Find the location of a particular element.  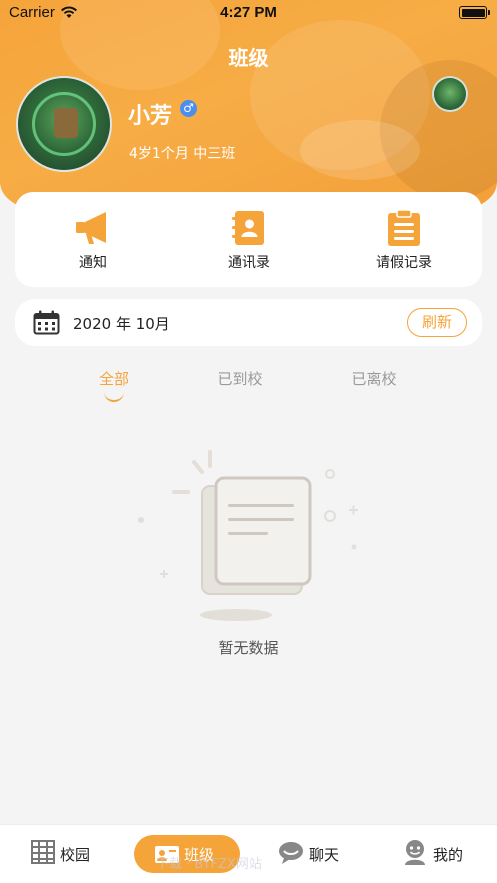

leave-records-button: 请假记录 is located at coordinates (404, 239).